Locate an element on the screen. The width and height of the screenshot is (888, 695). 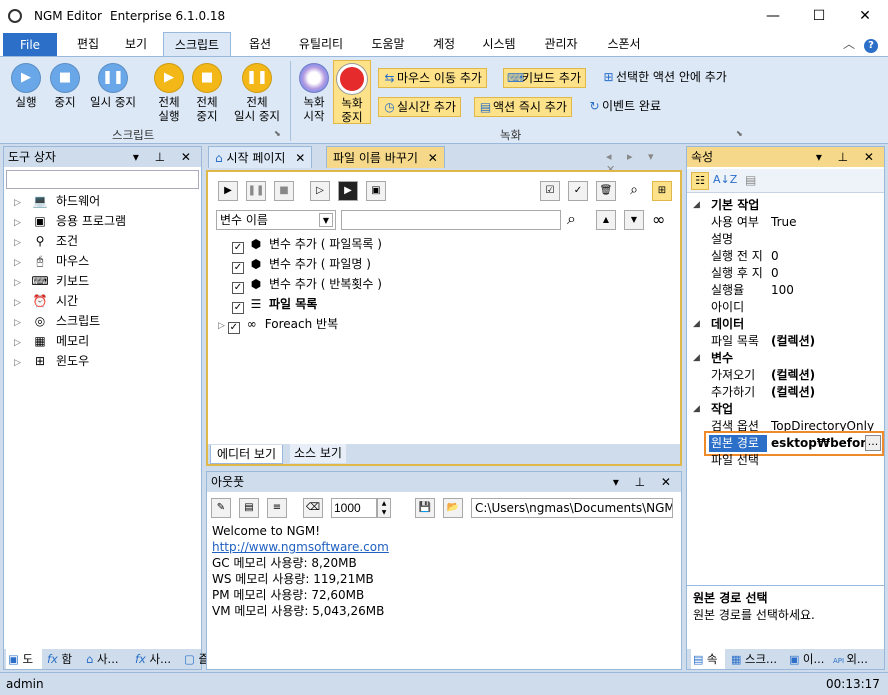
log-path-field: C:\Users\ngmas\Documents\NGM6\ is located at coordinates (572, 508).